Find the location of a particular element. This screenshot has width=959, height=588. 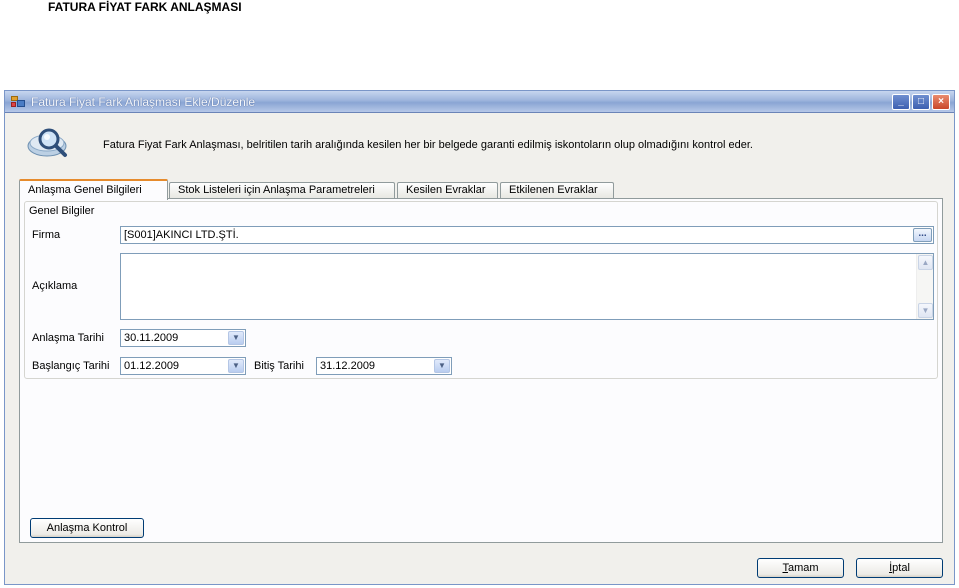

anlasma-kontrol-button: Anlaşma Kontrol is located at coordinates (87, 528).